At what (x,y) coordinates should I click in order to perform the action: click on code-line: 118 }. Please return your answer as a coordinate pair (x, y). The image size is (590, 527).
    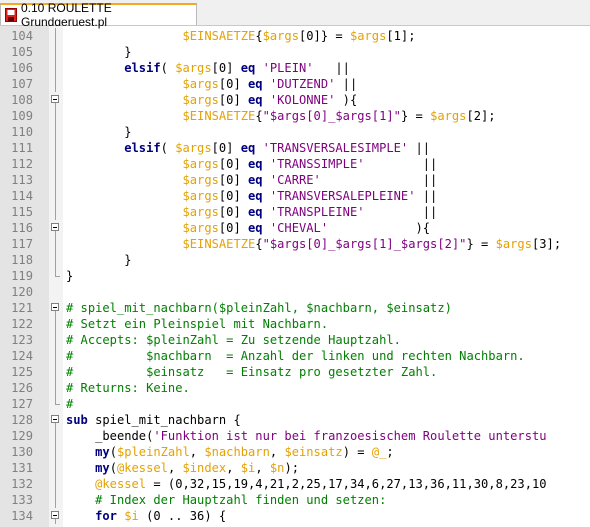
    Looking at the image, I should click on (295, 260).